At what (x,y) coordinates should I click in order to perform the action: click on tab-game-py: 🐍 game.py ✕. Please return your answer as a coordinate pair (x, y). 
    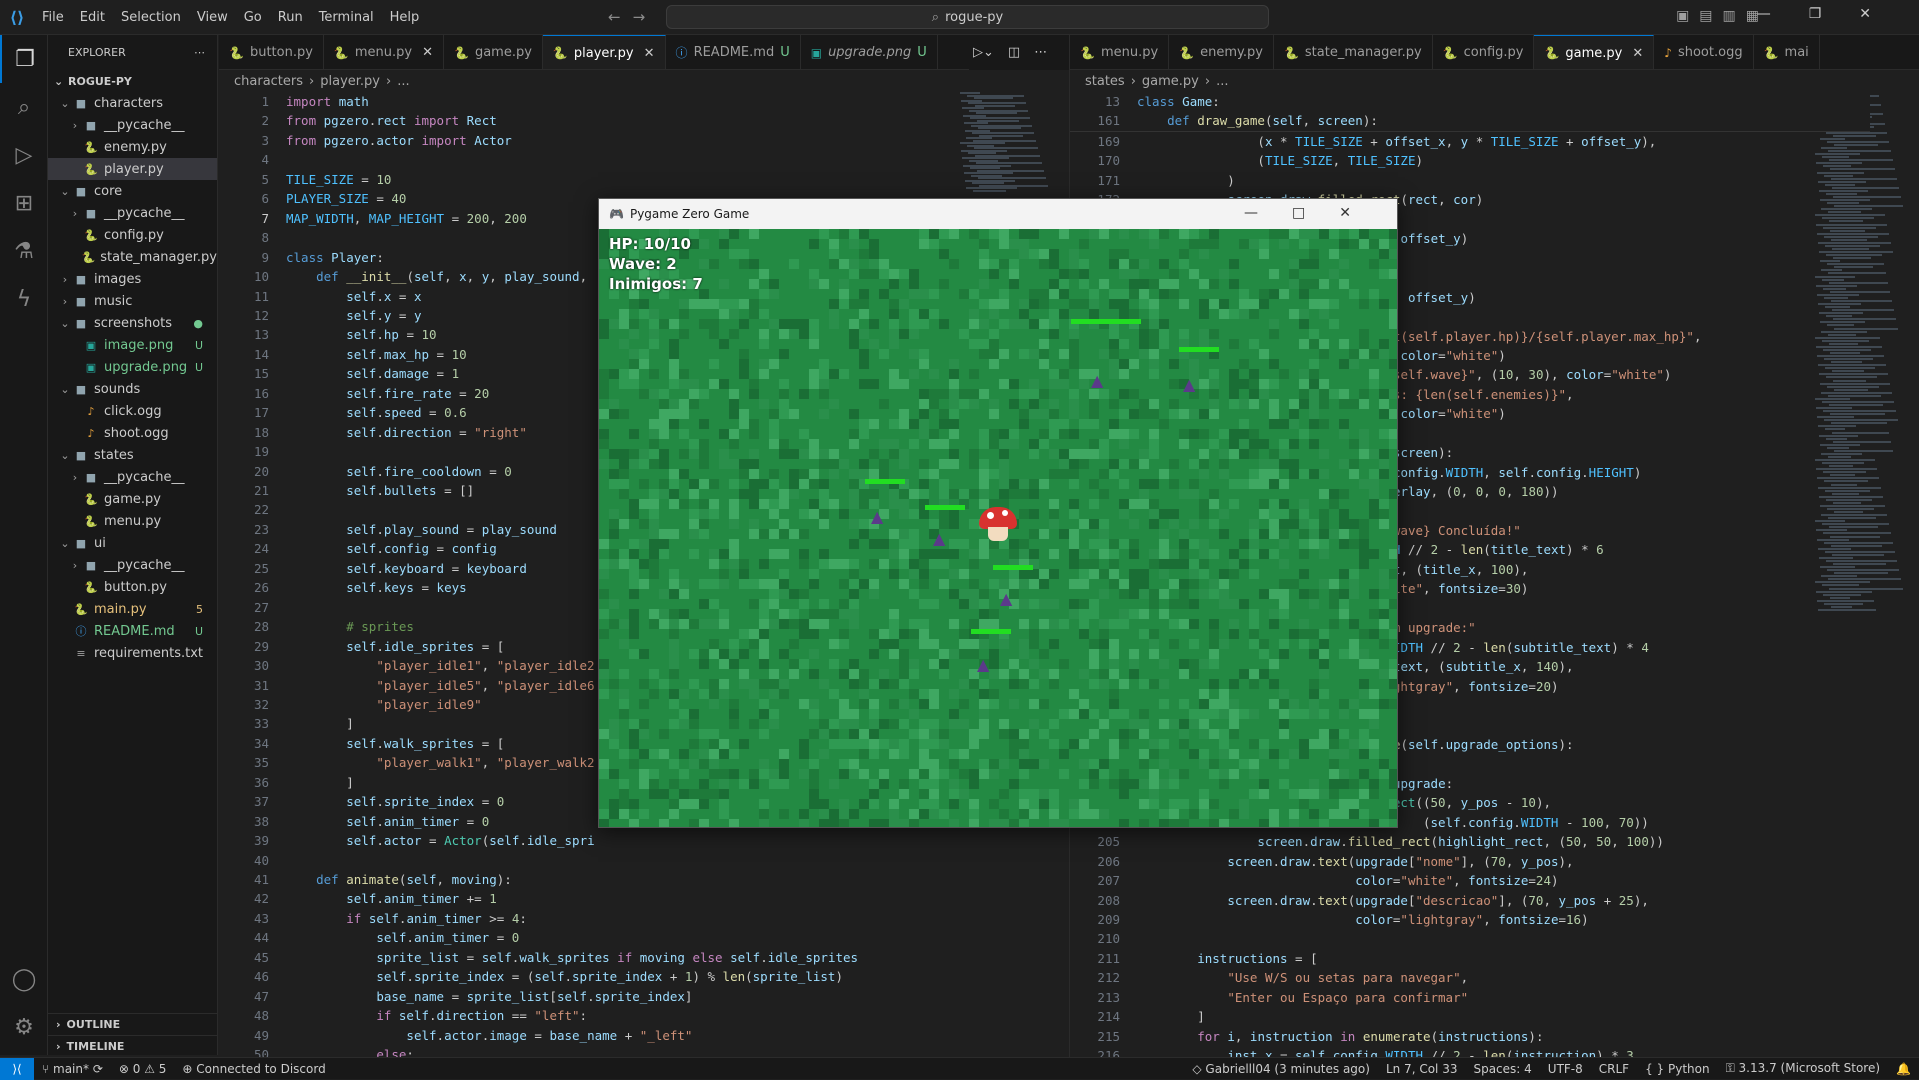
    Looking at the image, I should click on (1594, 52).